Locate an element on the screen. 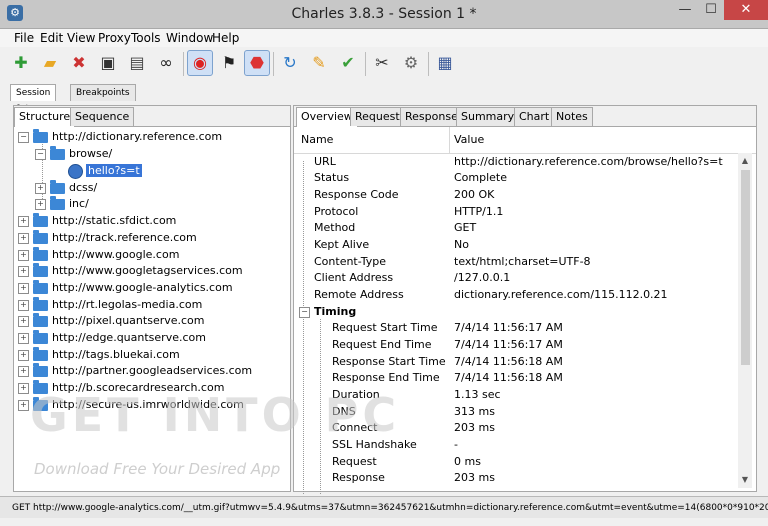 The height and width of the screenshot is (526, 768). tree-node-host: + http://edge.quantserve.com is located at coordinates (112, 337).